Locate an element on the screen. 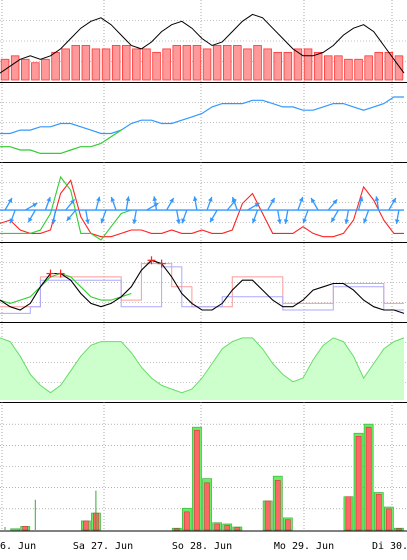 The image size is (407, 560). temperature-series-green is located at coordinates (66, 288).